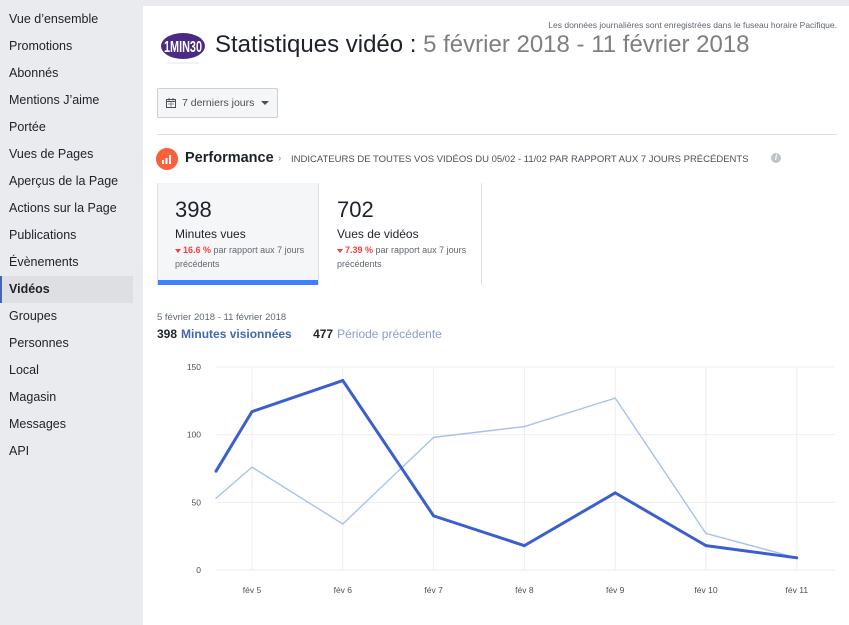 The height and width of the screenshot is (625, 849). What do you see at coordinates (615, 590) in the screenshot?
I see `x-tick-label: fév 9` at bounding box center [615, 590].